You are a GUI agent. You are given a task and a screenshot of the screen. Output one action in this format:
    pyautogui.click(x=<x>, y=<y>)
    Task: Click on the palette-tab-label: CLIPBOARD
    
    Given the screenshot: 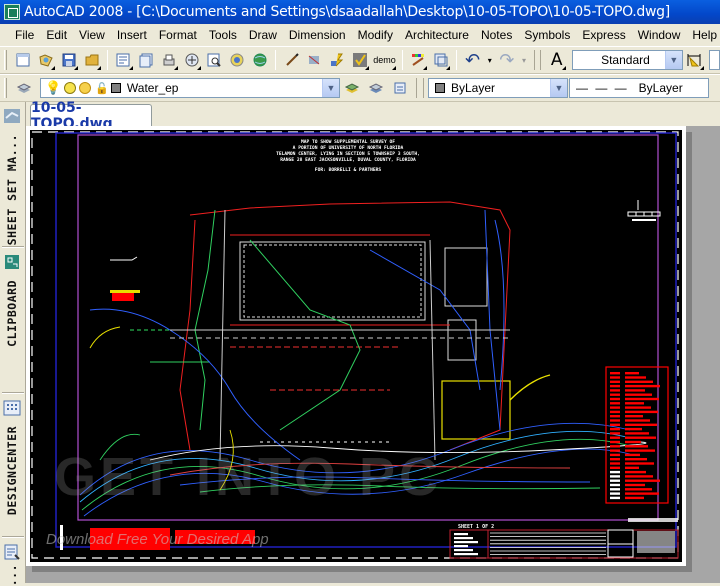 What is the action you would take?
    pyautogui.click(x=12, y=313)
    